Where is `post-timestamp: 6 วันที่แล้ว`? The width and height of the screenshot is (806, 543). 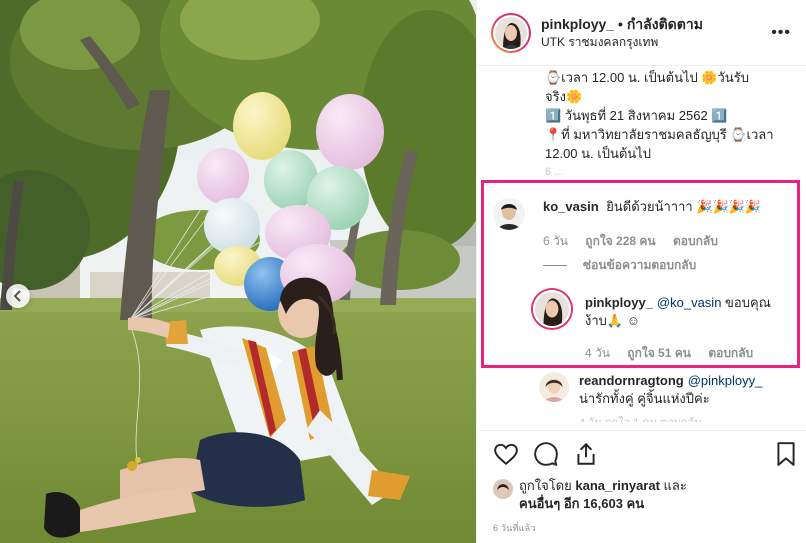
post-timestamp: 6 วันที่แล้ว is located at coordinates (514, 528).